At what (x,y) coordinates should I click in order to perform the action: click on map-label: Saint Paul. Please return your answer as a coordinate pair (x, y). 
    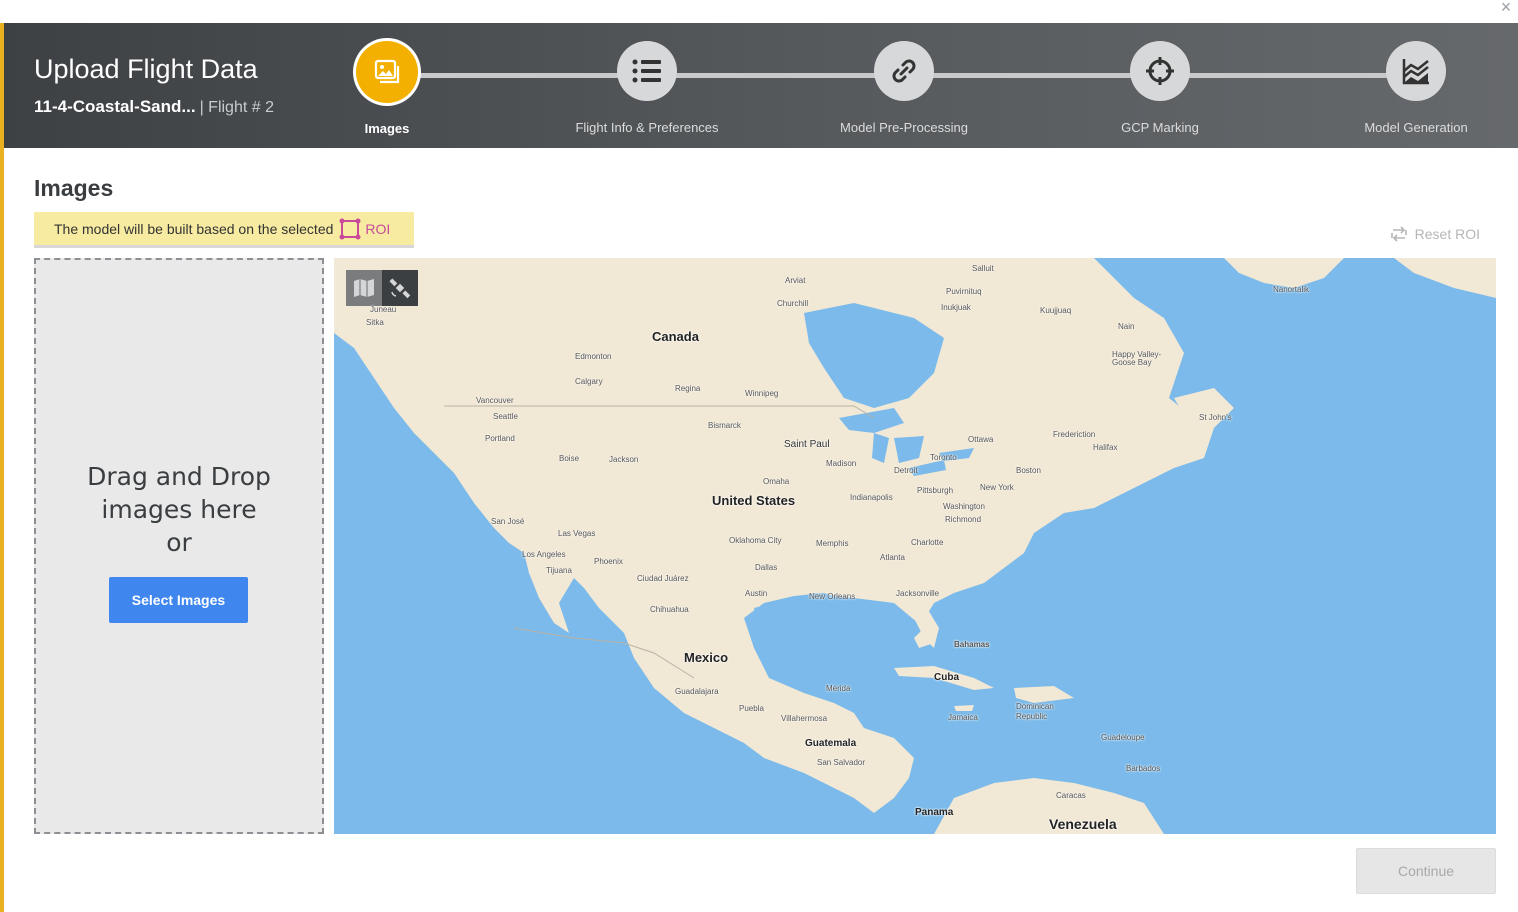
    Looking at the image, I should click on (807, 444).